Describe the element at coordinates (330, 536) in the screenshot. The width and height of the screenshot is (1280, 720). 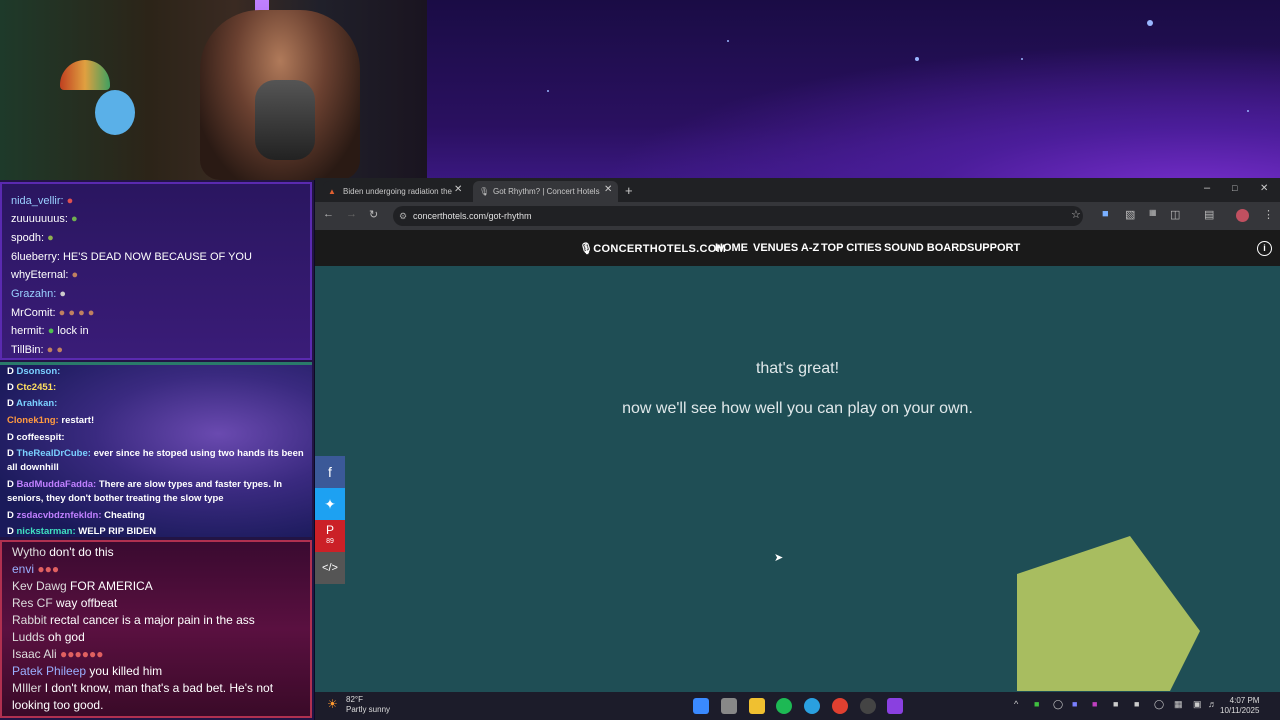
I see `pinterest-icon: P 89` at that location.